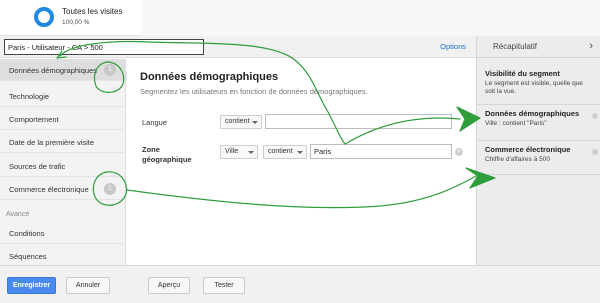 The height and width of the screenshot is (303, 600). Describe the element at coordinates (63, 96) in the screenshot. I see `sidebar-item-technology: Technologie` at that location.